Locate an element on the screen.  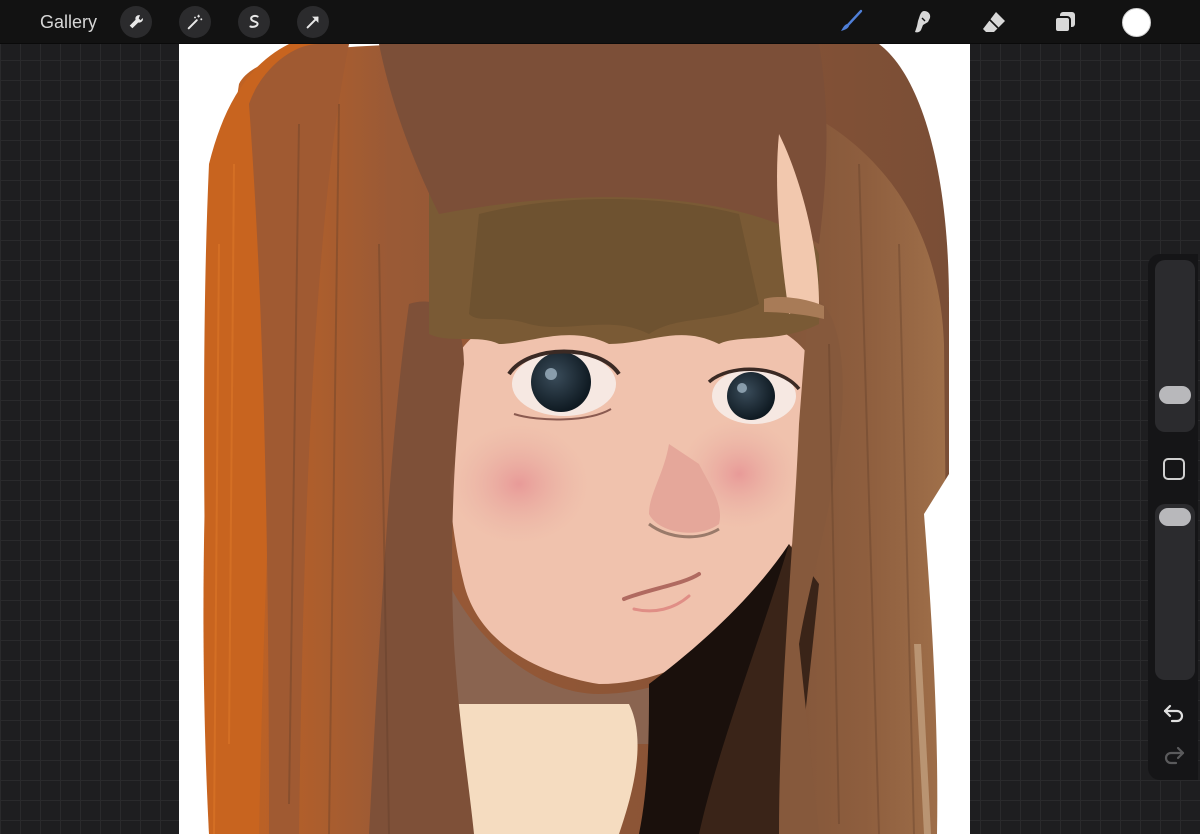
top-toolbar: Gallery is located at coordinates (600, 22).